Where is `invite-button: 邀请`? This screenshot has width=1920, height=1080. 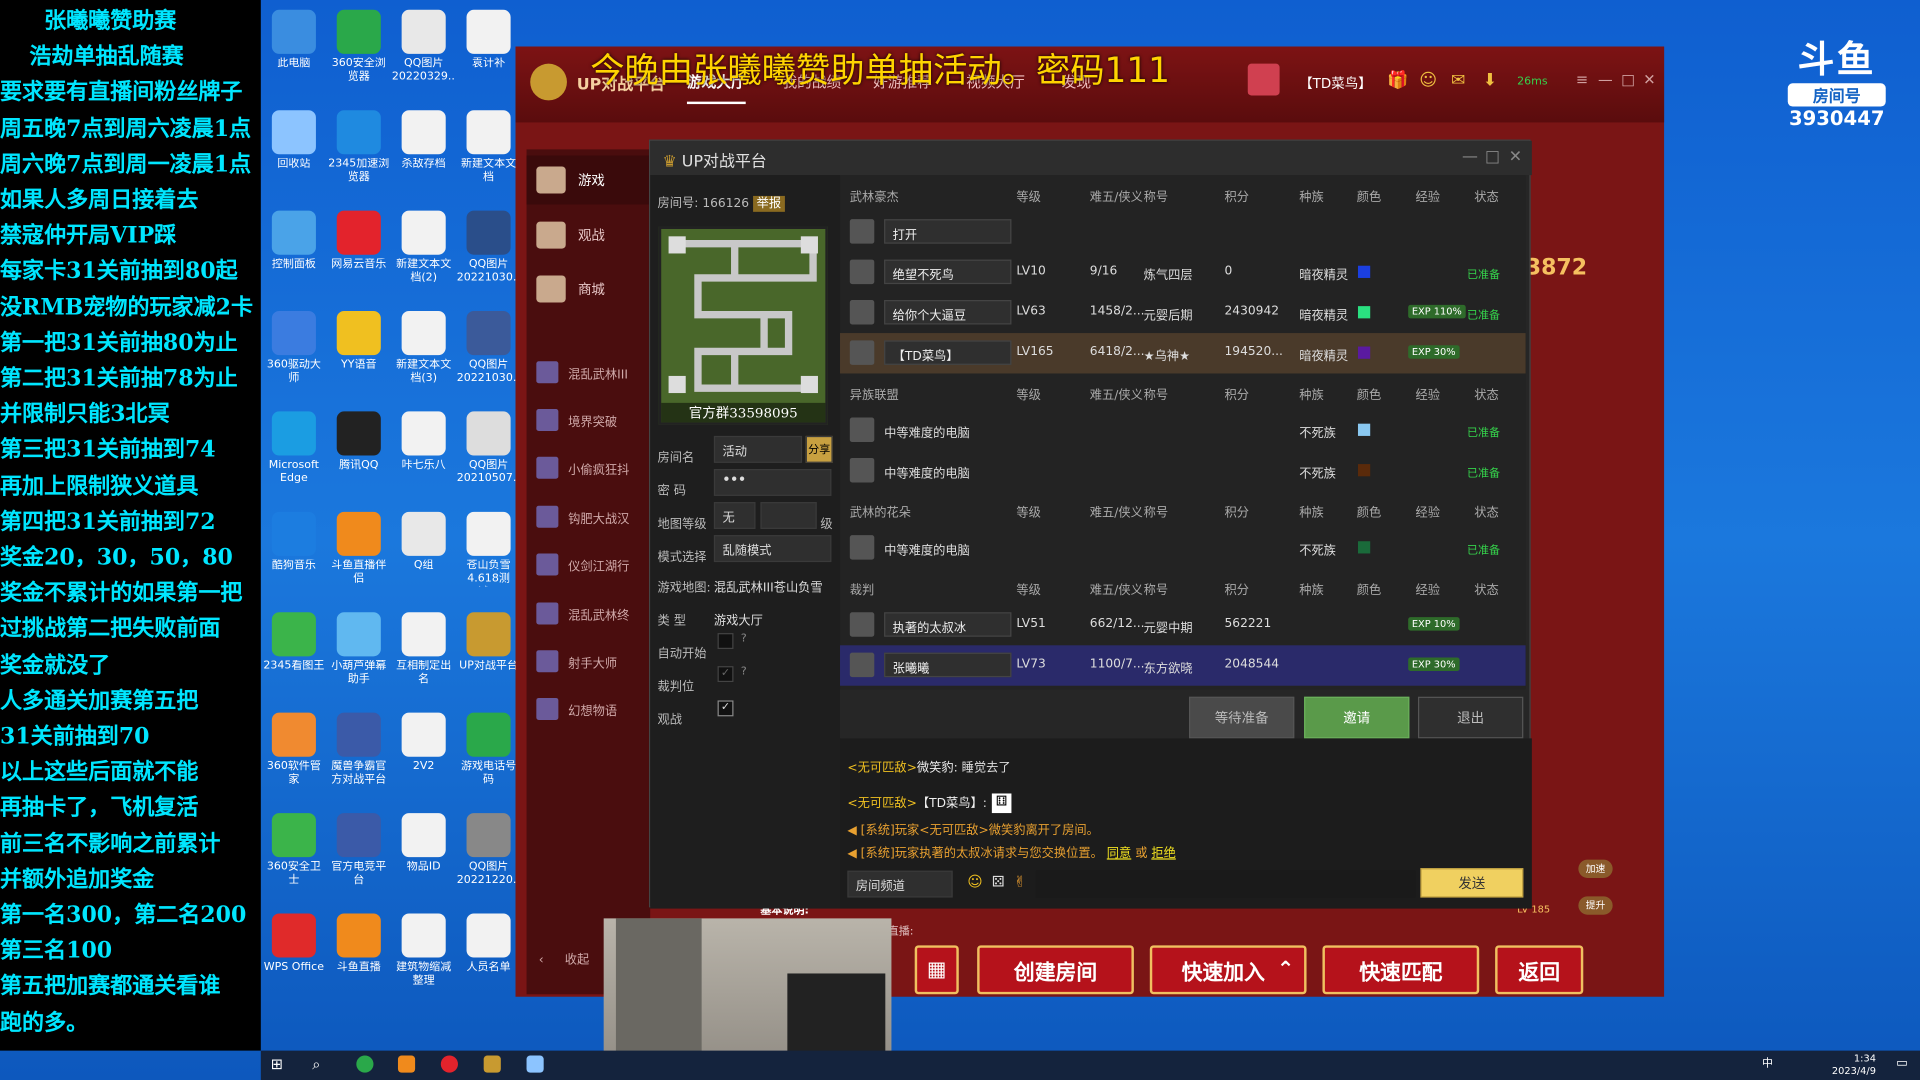
invite-button: 邀请 is located at coordinates (1357, 717).